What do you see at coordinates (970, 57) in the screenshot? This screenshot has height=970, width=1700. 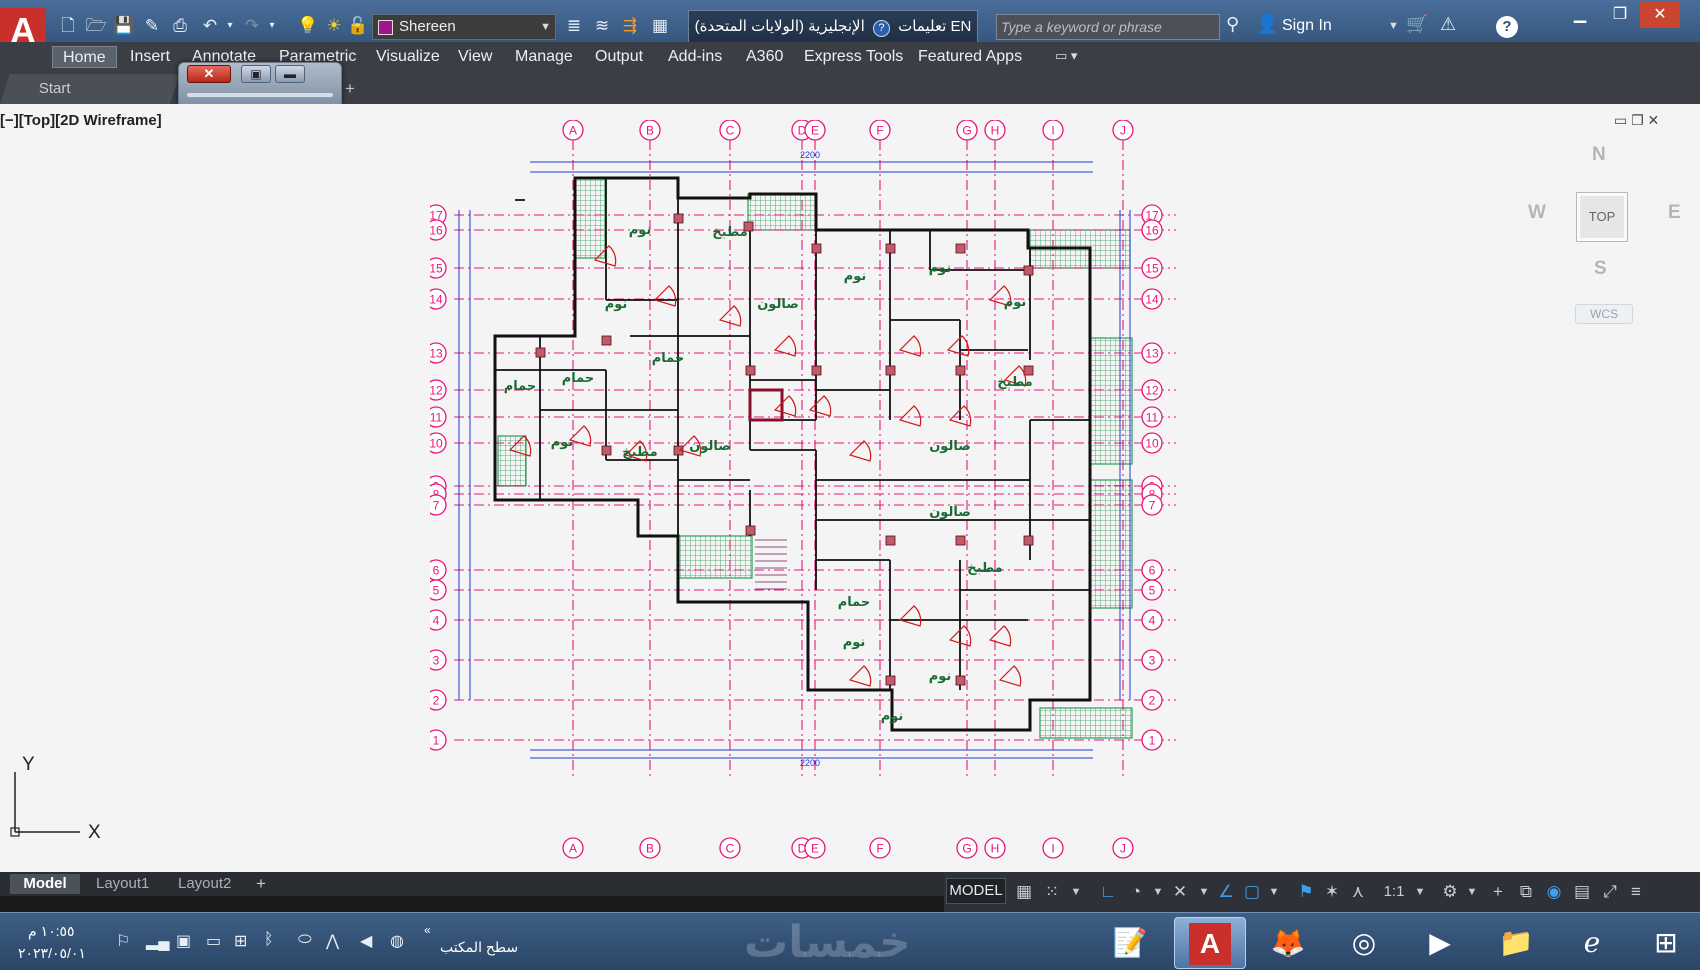 I see `tab-featured-apps: Featured Apps` at bounding box center [970, 57].